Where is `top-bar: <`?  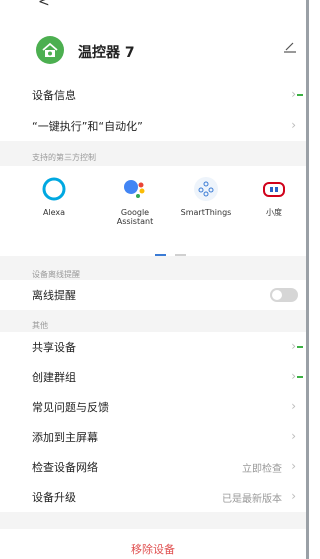
top-bar: < is located at coordinates (153, 12).